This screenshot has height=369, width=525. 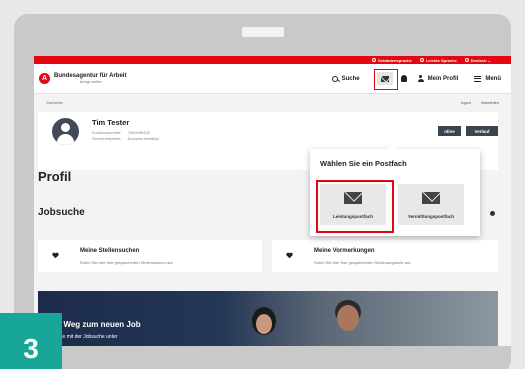 What do you see at coordinates (443, 79) in the screenshot?
I see `my-profile-link: Mein Profil` at bounding box center [443, 79].